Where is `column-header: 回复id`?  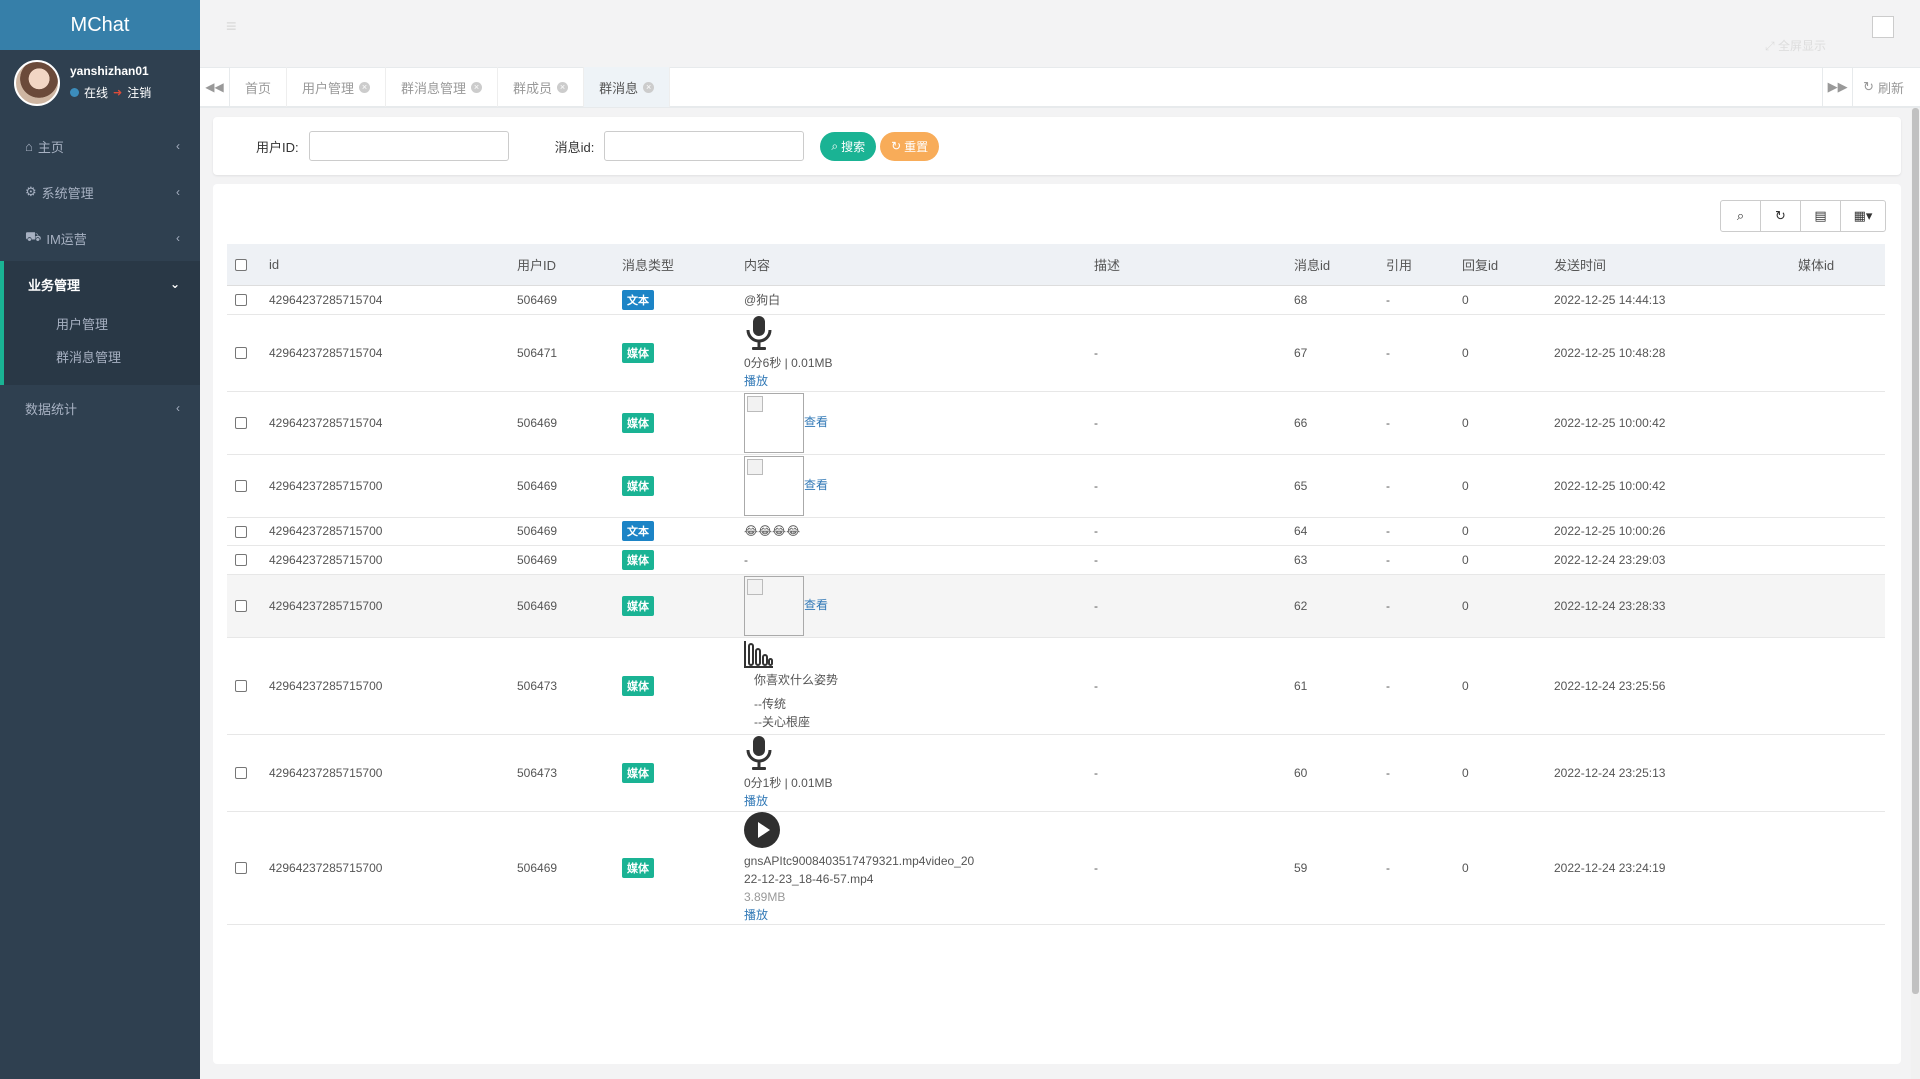
column-header: 回复id is located at coordinates (1500, 265).